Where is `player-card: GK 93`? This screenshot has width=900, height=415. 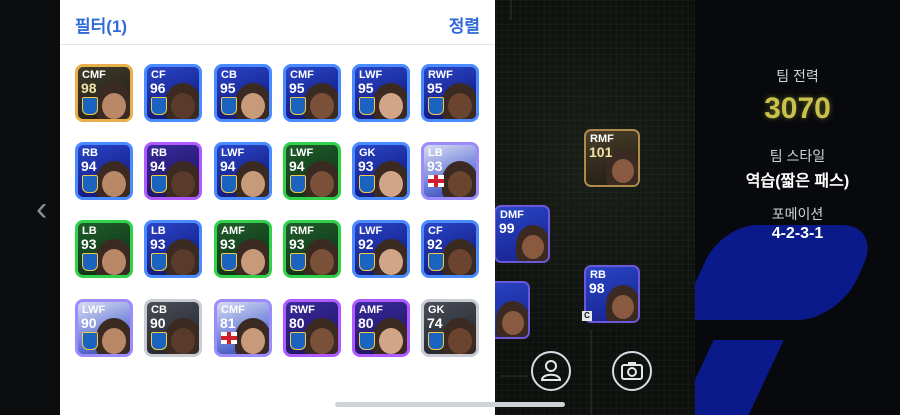
player-card: GK 93 is located at coordinates (381, 171).